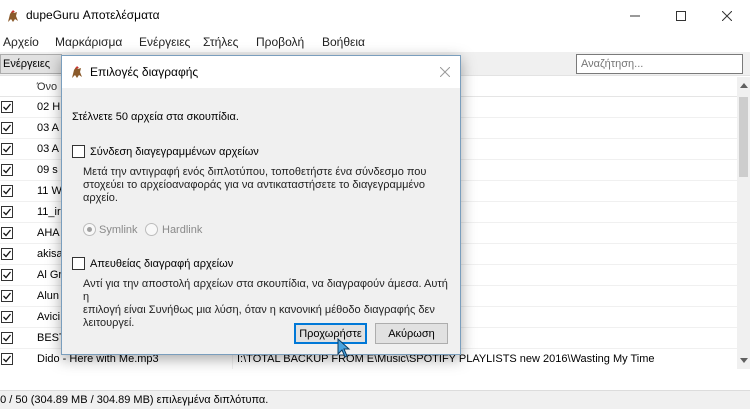 Image resolution: width=750 pixels, height=409 pixels. I want to click on dialog-title-bar: Επιλογές διαγραφής, so click(261, 72).